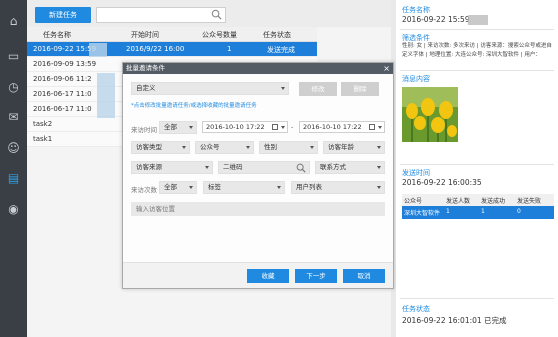  What do you see at coordinates (178, 127) in the screenshot?
I see `visit-time-select: 全部` at bounding box center [178, 127].